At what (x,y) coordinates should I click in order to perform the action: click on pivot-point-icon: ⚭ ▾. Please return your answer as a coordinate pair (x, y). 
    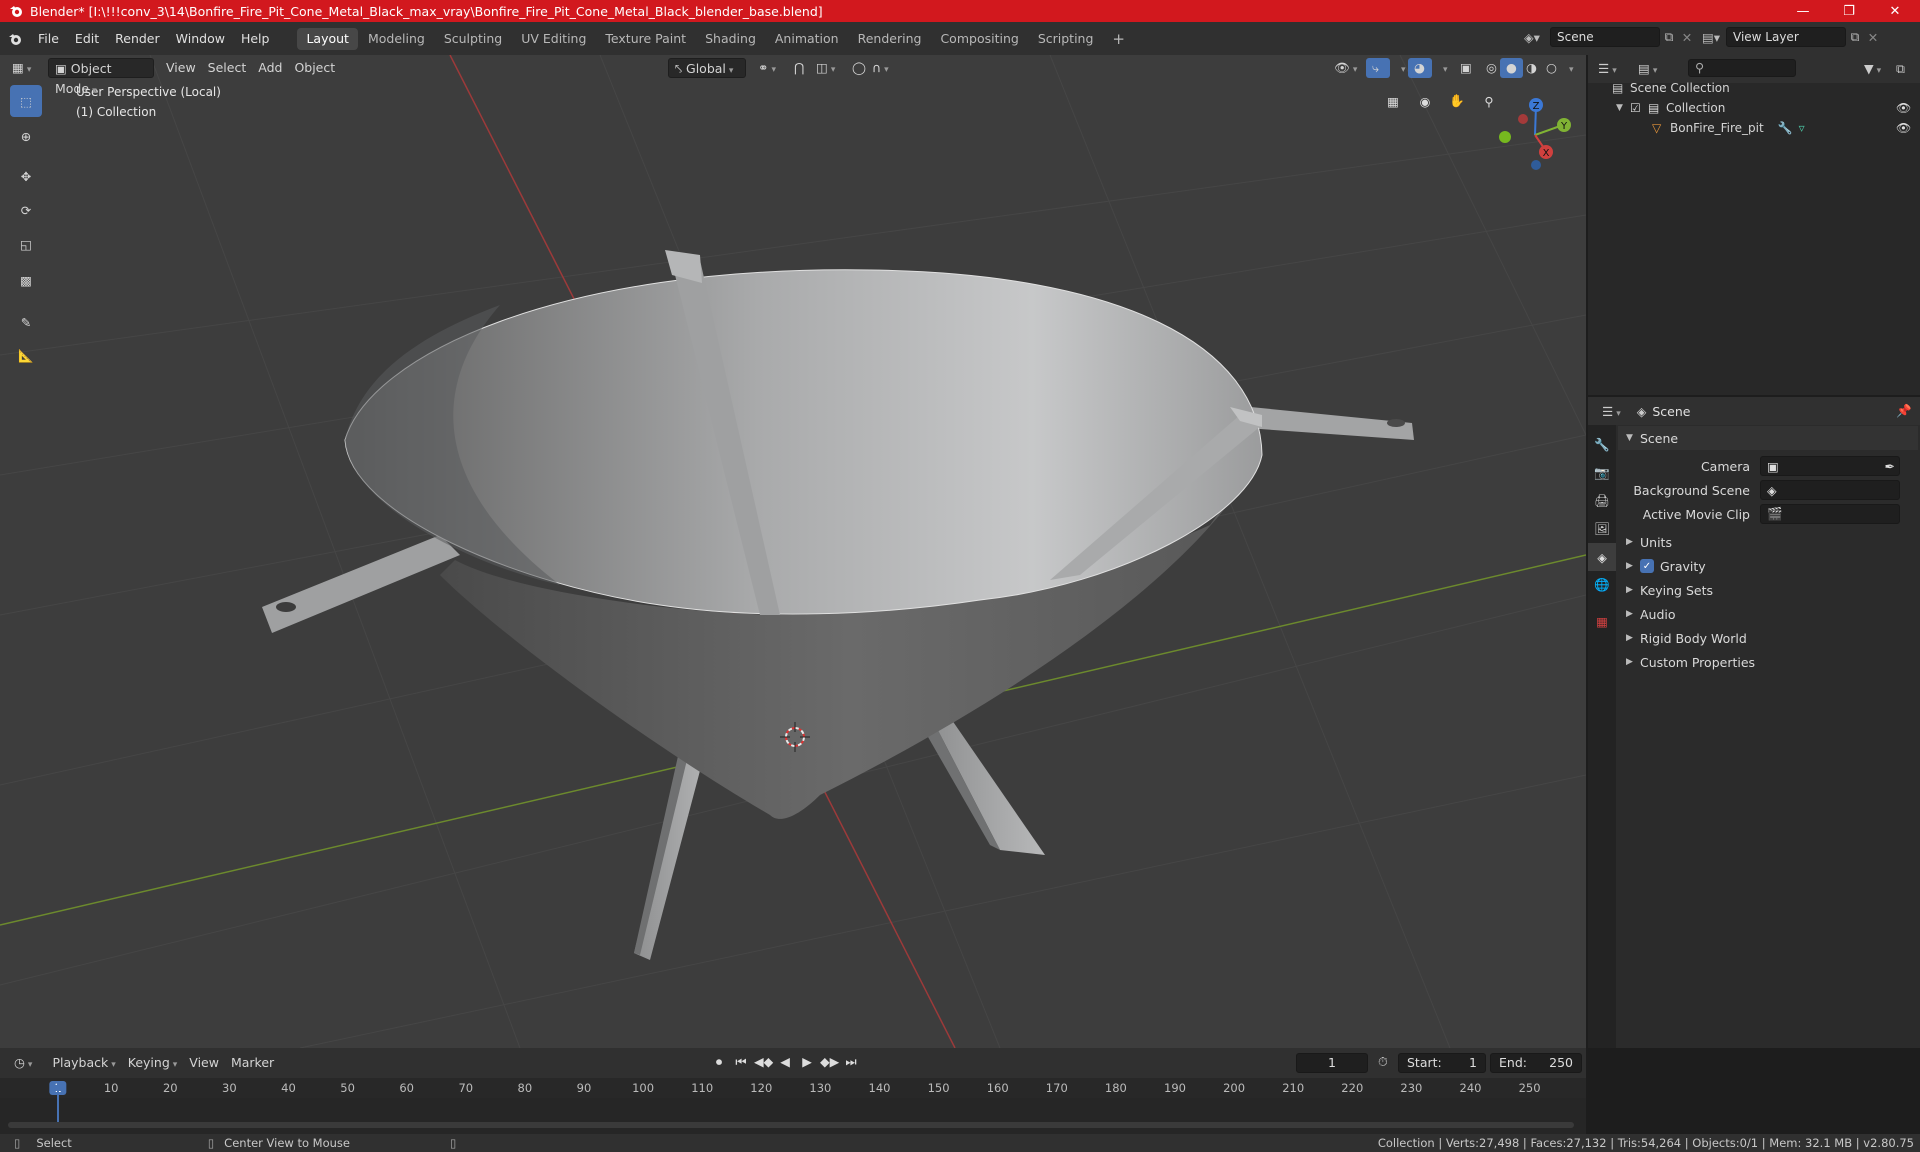
    Looking at the image, I should click on (767, 68).